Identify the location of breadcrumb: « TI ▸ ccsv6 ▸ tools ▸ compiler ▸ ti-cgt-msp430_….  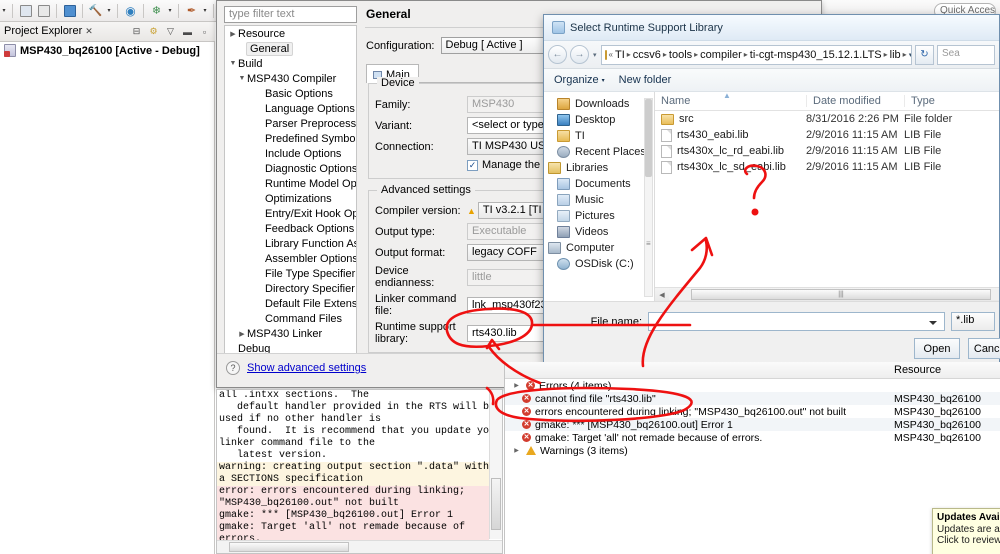
(756, 54).